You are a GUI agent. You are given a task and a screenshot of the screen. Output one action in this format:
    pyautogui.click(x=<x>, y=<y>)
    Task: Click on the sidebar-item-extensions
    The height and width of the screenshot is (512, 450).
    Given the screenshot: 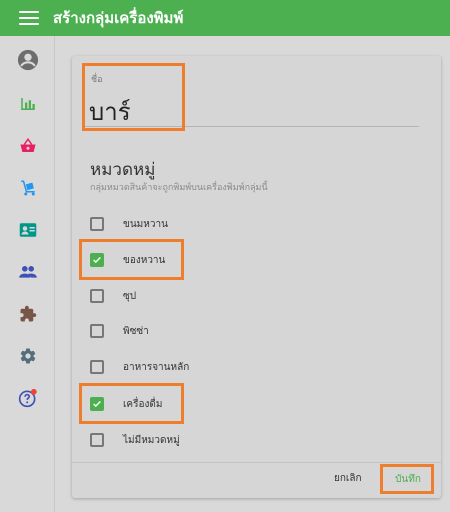 What is the action you would take?
    pyautogui.click(x=27, y=314)
    